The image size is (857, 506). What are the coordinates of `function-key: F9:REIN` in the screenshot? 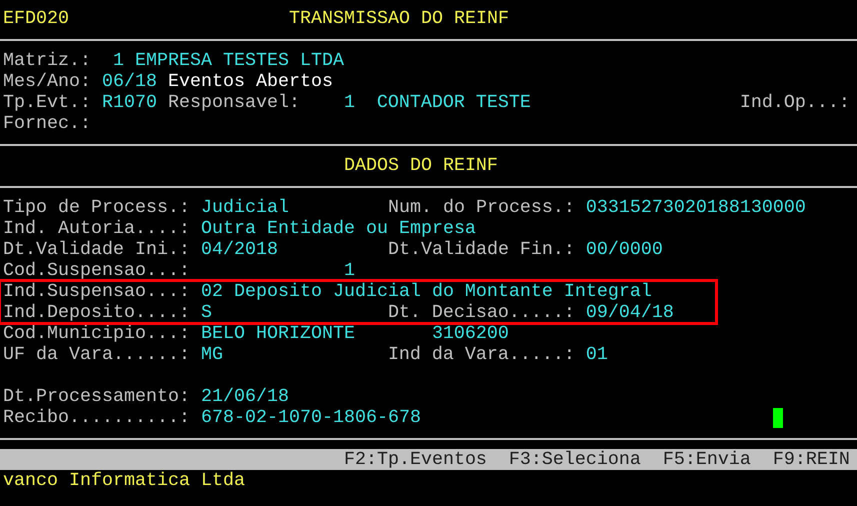 It's located at (811, 459).